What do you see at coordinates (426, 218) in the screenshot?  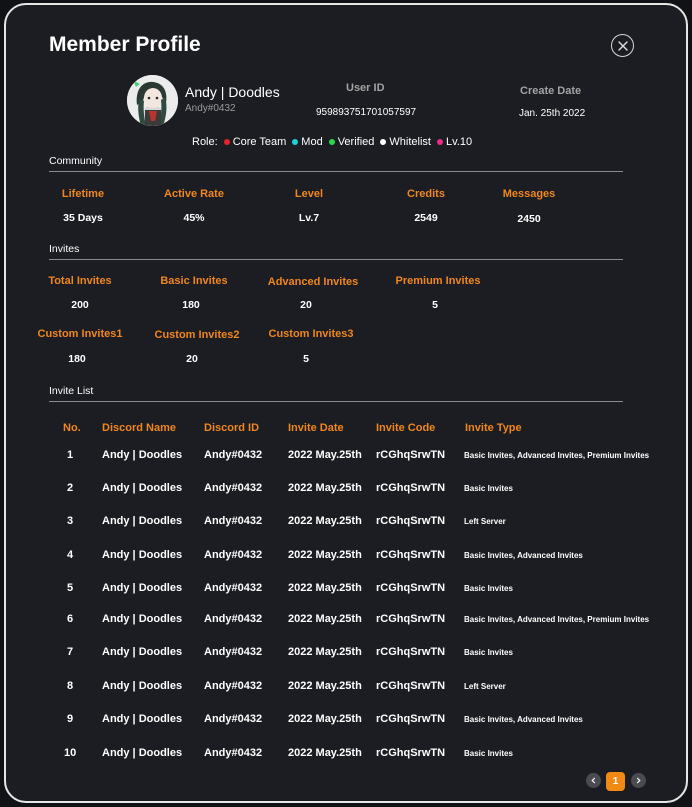 I see `stat-credits-value: 2549` at bounding box center [426, 218].